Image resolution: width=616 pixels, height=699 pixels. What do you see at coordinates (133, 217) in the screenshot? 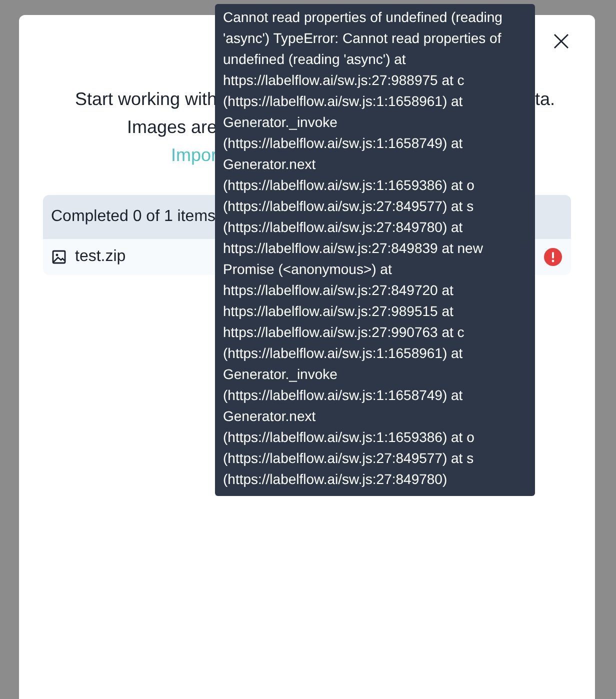
I see `progress-header: Completed 0 of 1 items` at bounding box center [133, 217].